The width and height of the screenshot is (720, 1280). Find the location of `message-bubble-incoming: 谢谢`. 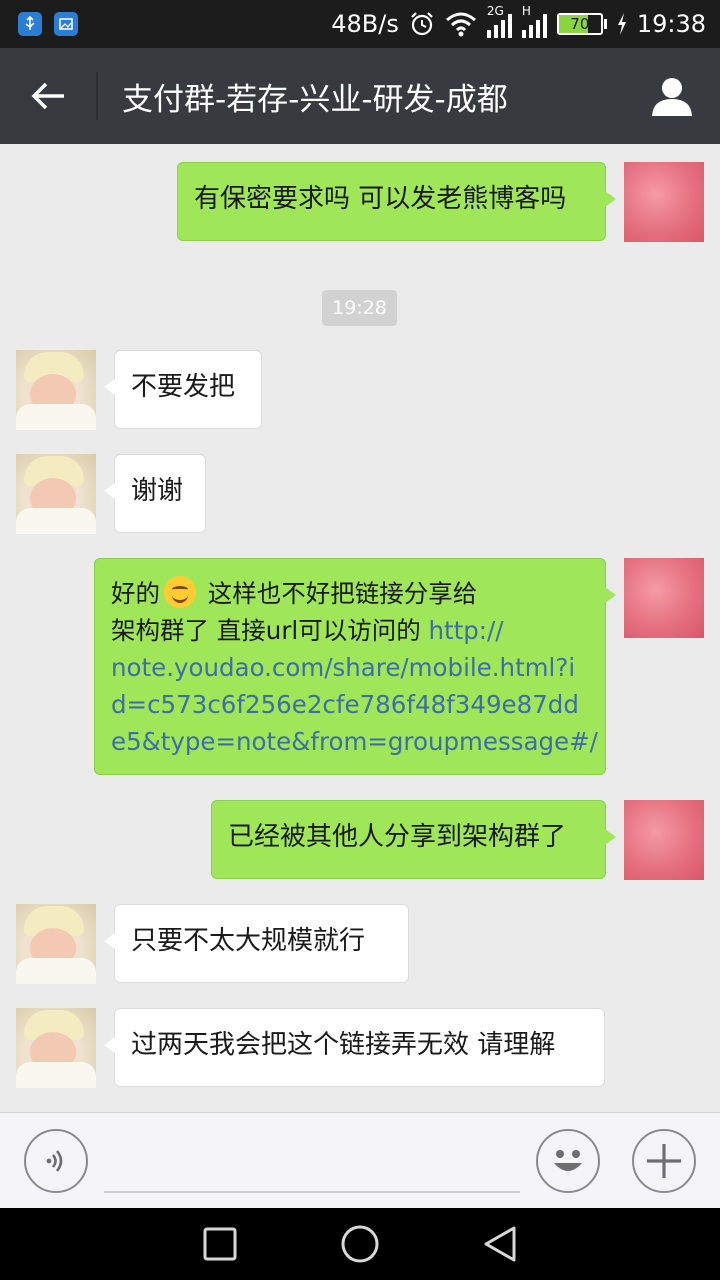

message-bubble-incoming: 谢谢 is located at coordinates (155, 493).